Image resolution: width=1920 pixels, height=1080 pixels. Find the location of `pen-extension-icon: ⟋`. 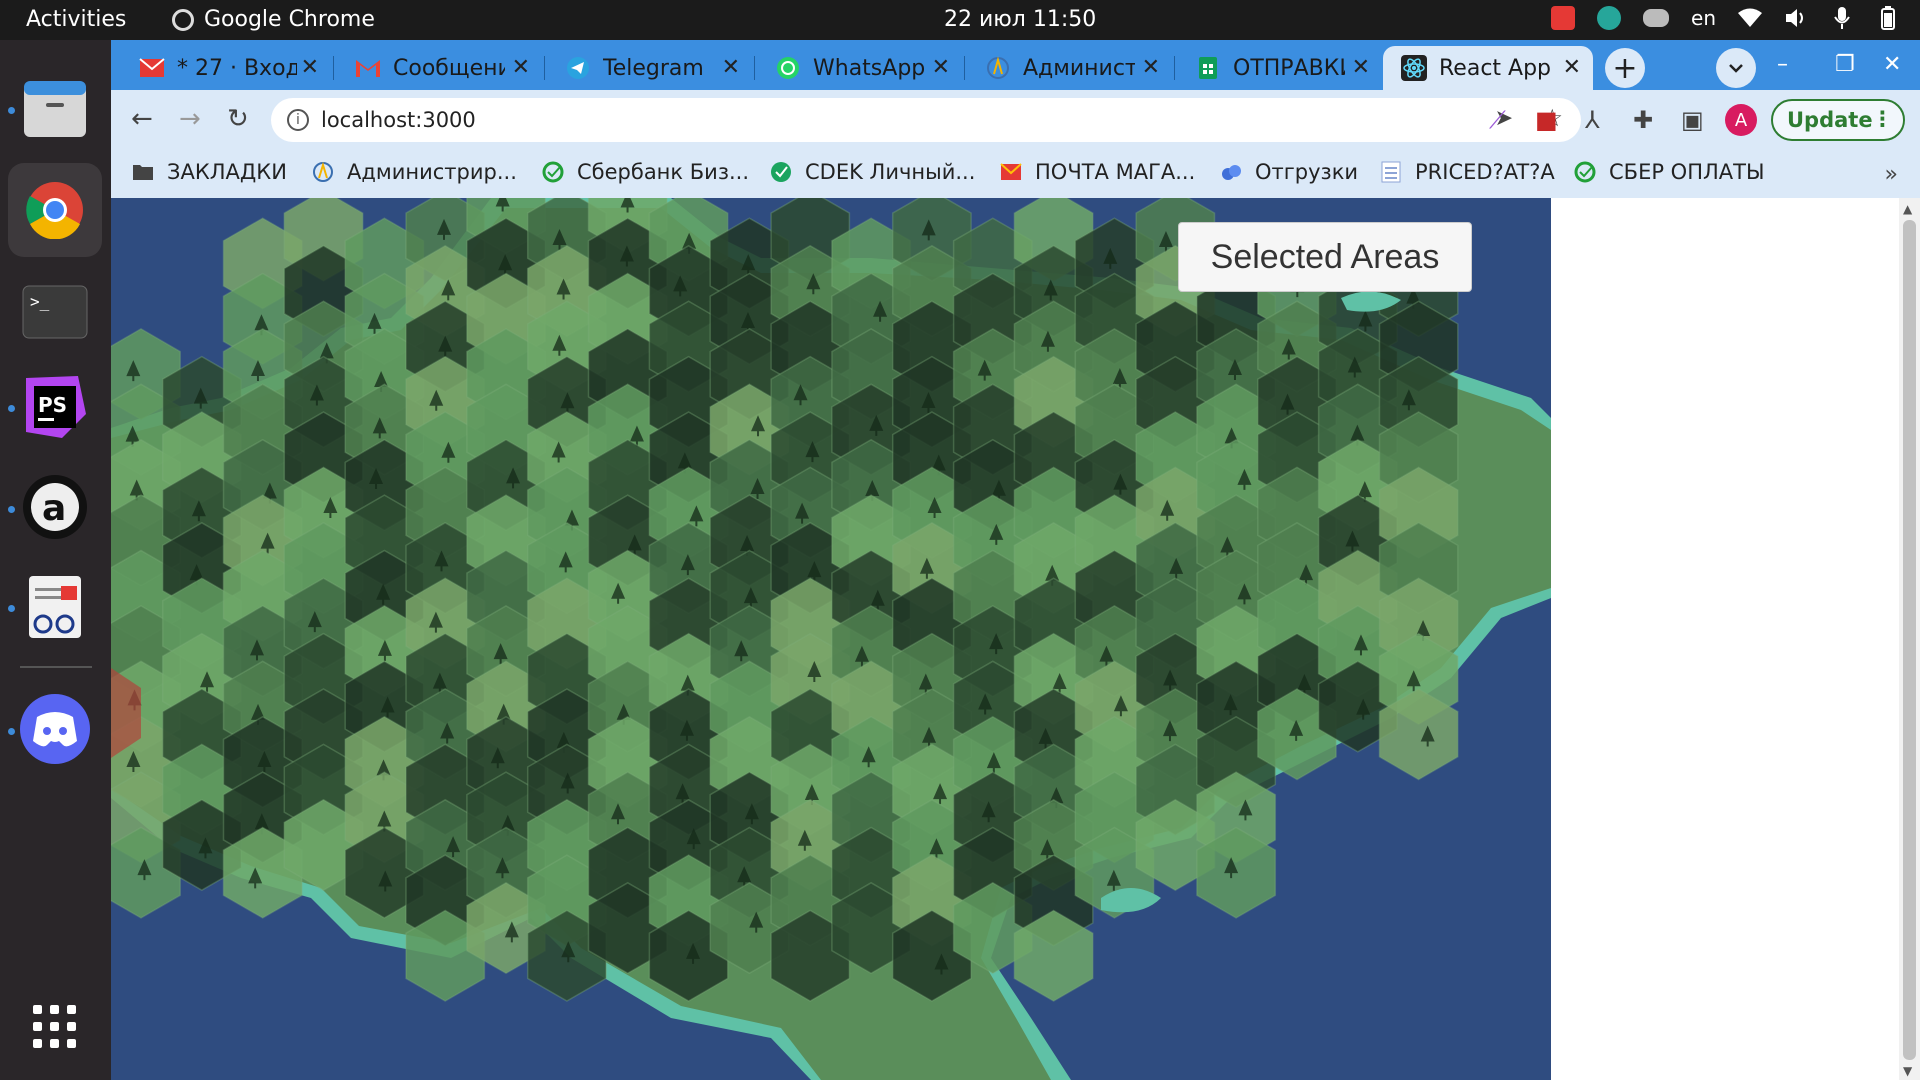

pen-extension-icon: ⟋ is located at coordinates (1497, 120).